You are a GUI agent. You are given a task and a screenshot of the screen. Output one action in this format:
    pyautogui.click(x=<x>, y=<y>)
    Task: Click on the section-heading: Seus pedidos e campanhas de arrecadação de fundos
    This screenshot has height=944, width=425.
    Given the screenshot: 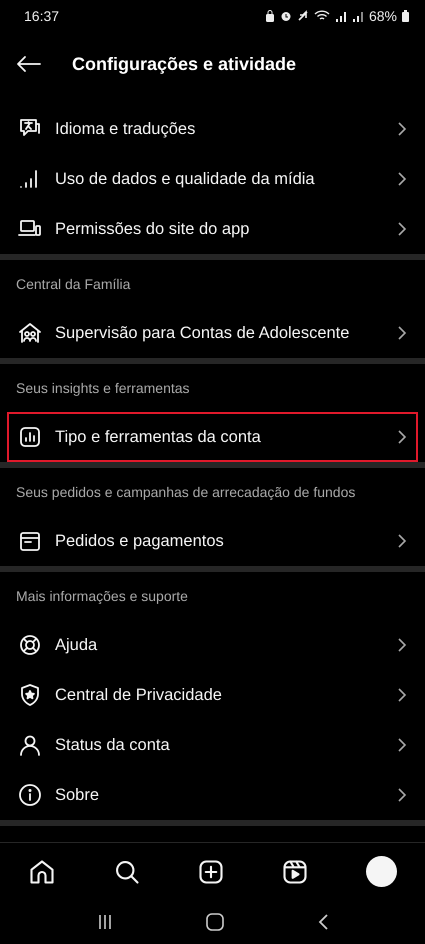 What is the action you would take?
    pyautogui.click(x=185, y=492)
    